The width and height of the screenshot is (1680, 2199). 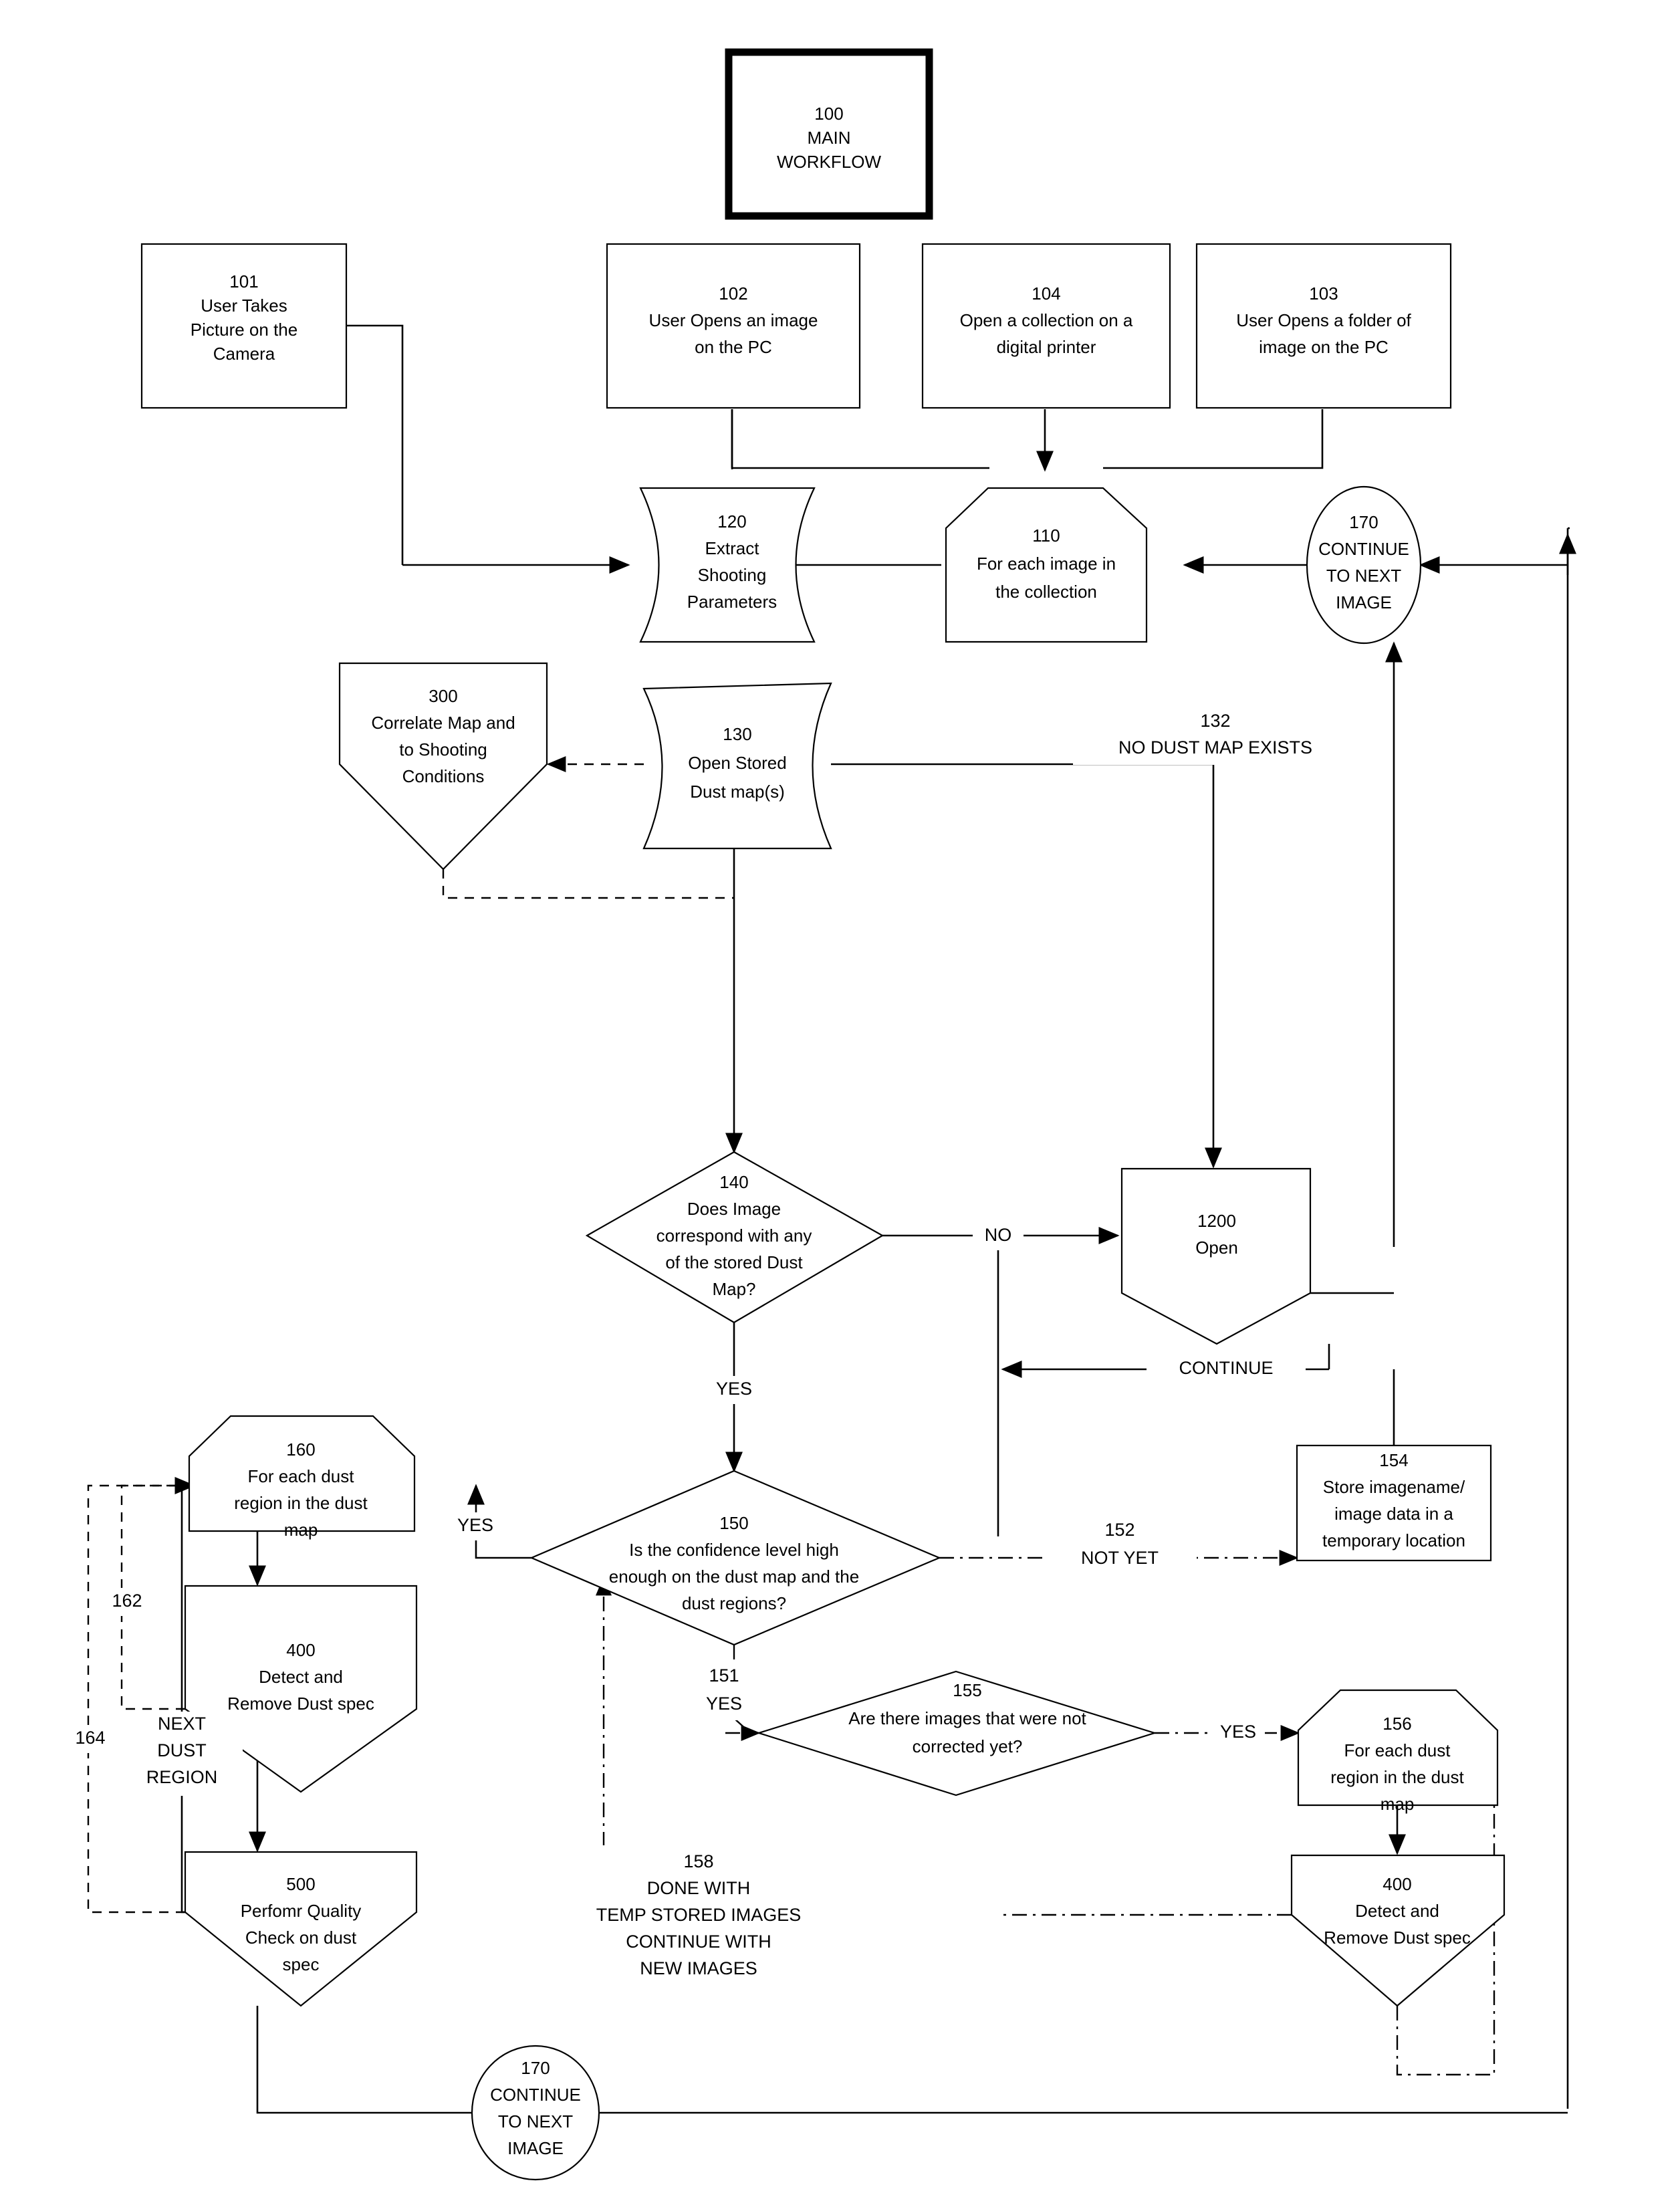 What do you see at coordinates (138, 1699) in the screenshot?
I see `edge-164-loop` at bounding box center [138, 1699].